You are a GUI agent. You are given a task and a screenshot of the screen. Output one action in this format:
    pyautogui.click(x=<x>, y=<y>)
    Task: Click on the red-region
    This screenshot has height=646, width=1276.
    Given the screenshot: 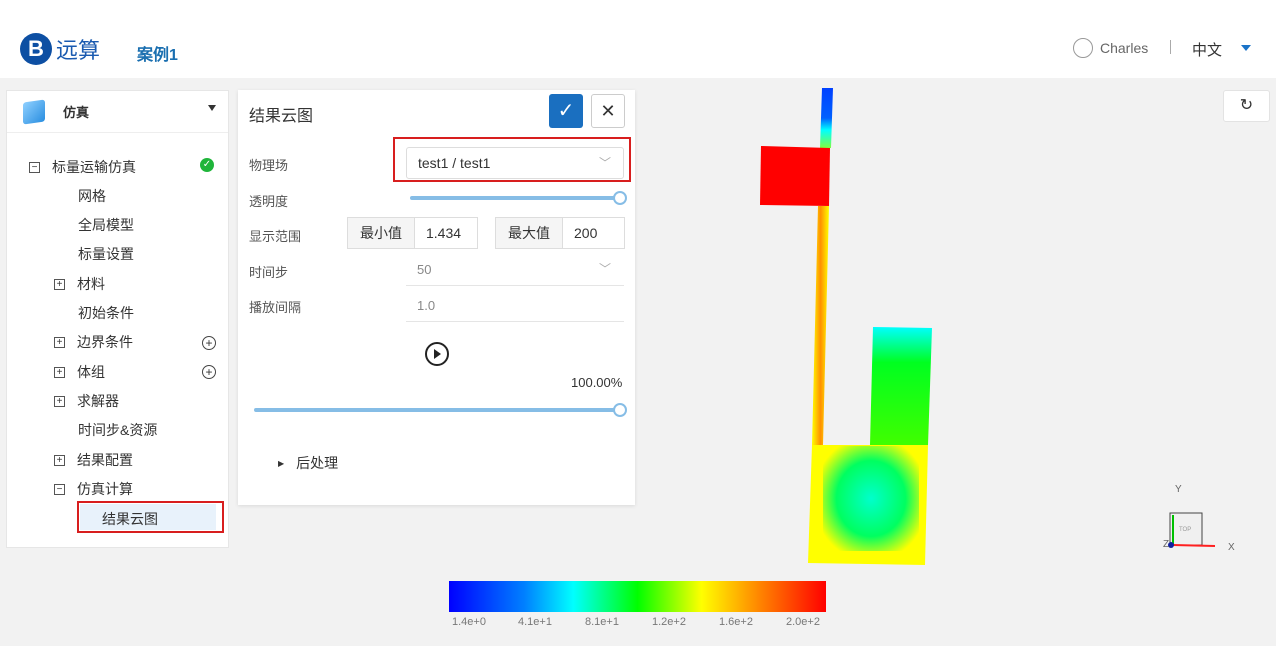 What is the action you would take?
    pyautogui.click(x=795, y=176)
    